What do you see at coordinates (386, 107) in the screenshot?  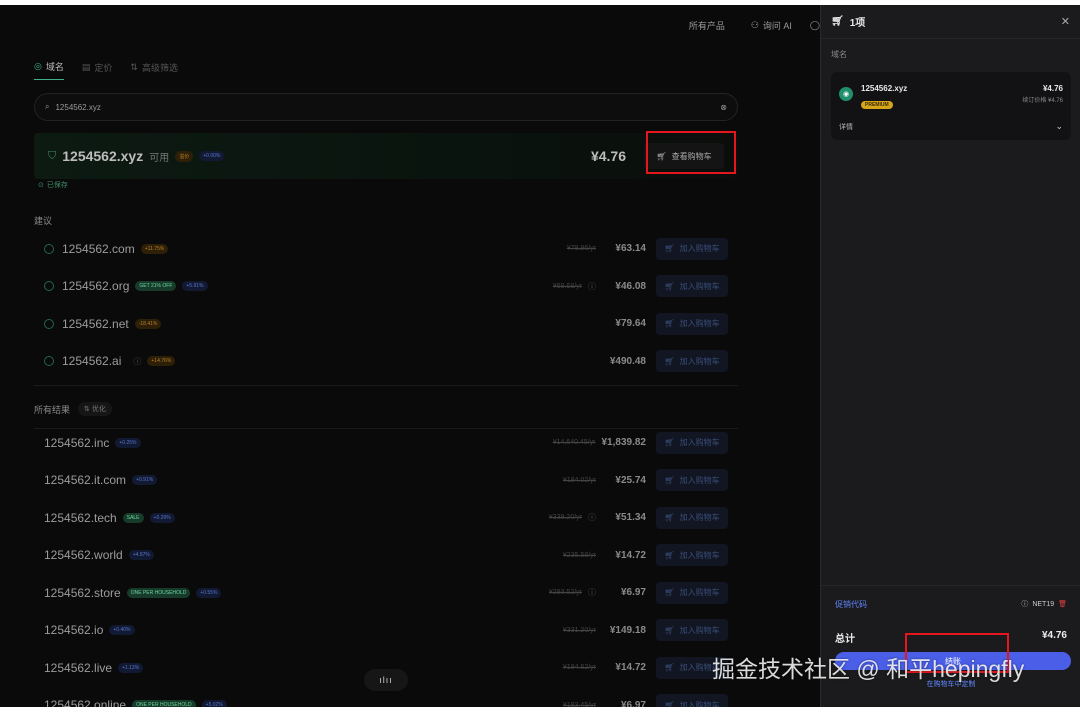 I see `search-input: ⌕ 1254562.xyz ⊗` at bounding box center [386, 107].